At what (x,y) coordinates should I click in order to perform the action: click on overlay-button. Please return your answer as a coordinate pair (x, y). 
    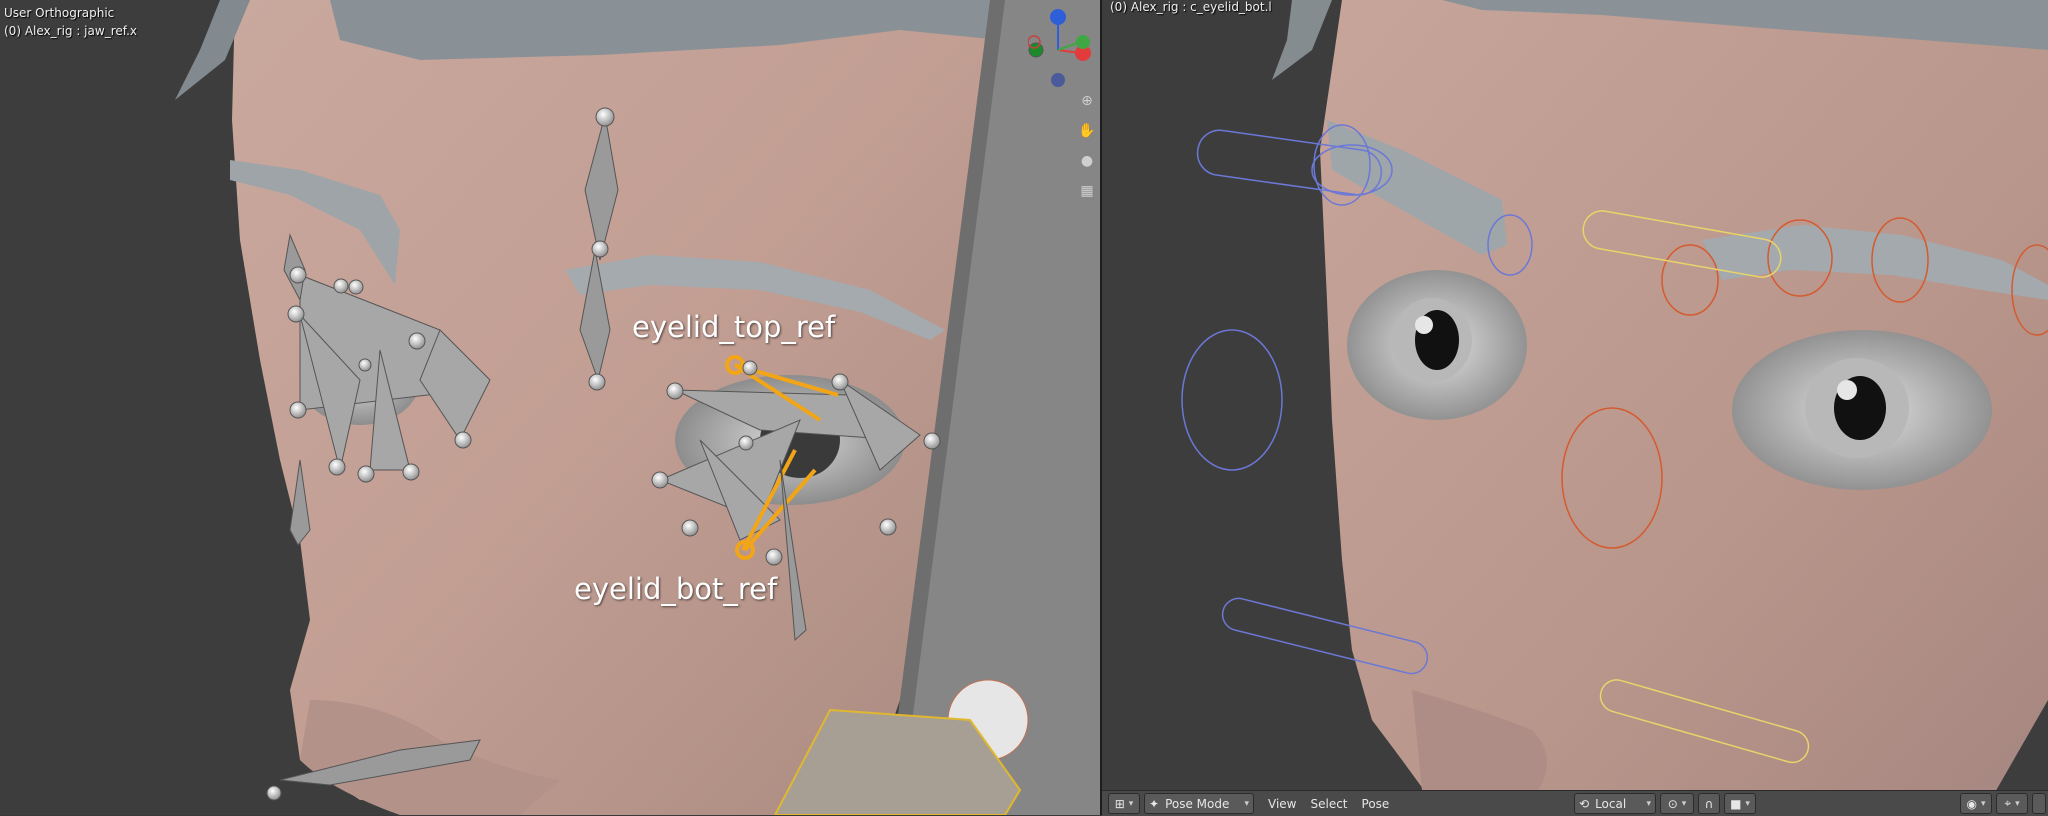
    Looking at the image, I should click on (2039, 803).